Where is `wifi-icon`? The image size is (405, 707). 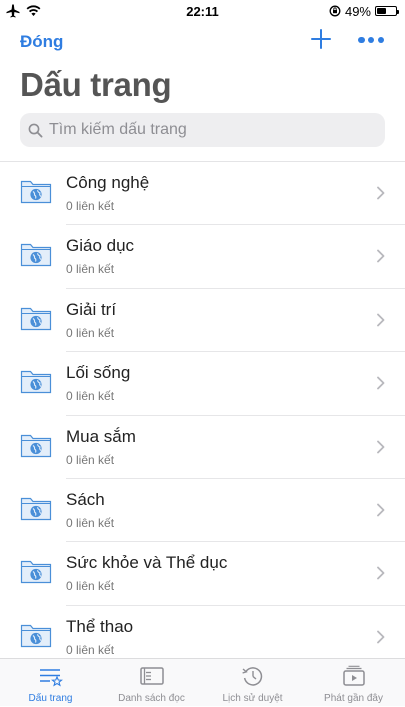
wifi-icon is located at coordinates (33, 10).